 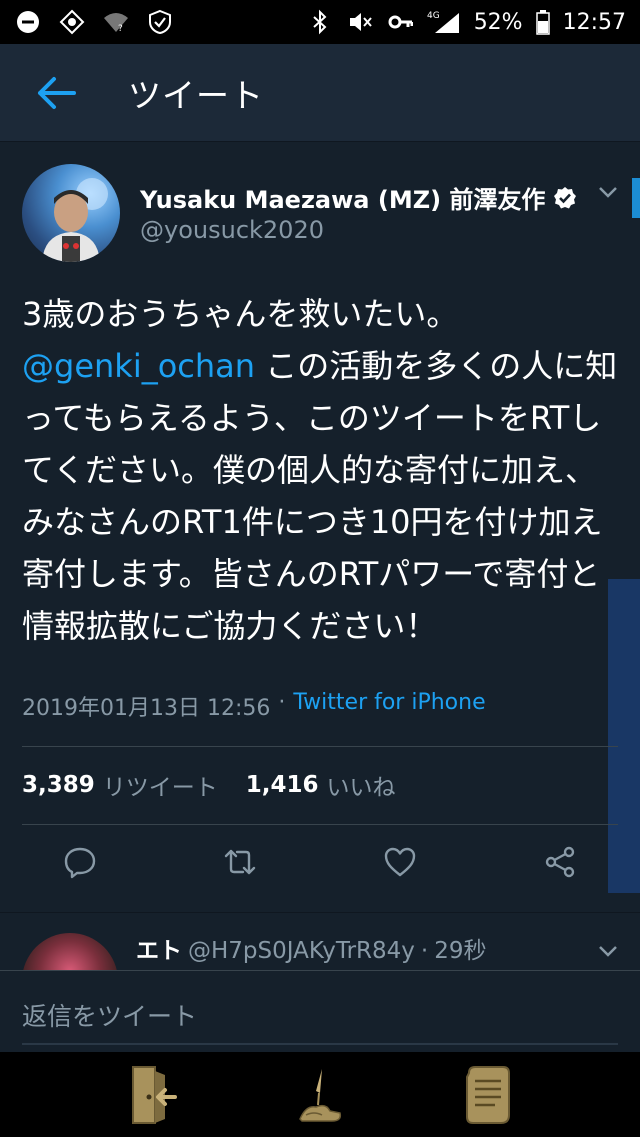 I want to click on retweet-label: リツイート, so click(x=160, y=785).